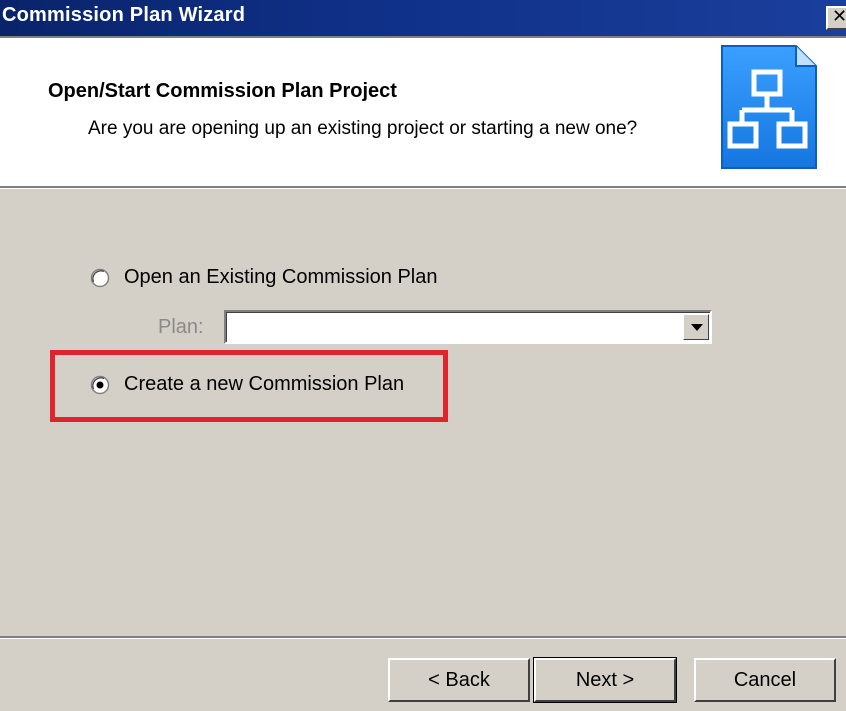  I want to click on footer-divider, so click(423, 637).